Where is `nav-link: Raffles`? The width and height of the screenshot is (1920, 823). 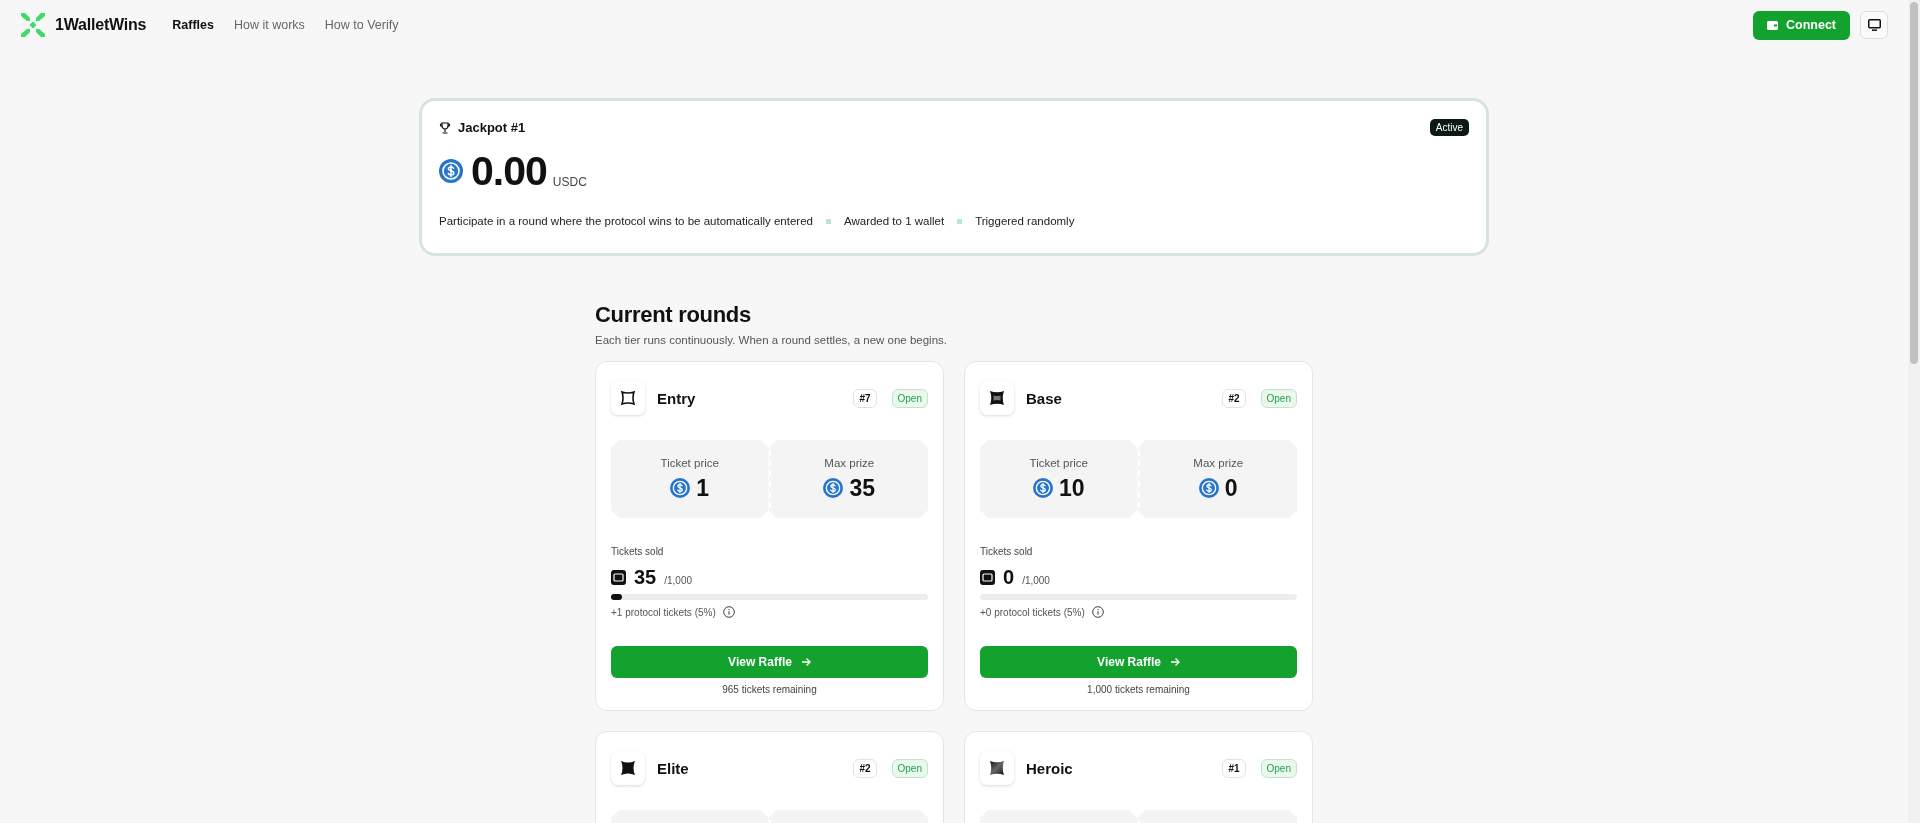
nav-link: Raffles is located at coordinates (193, 25).